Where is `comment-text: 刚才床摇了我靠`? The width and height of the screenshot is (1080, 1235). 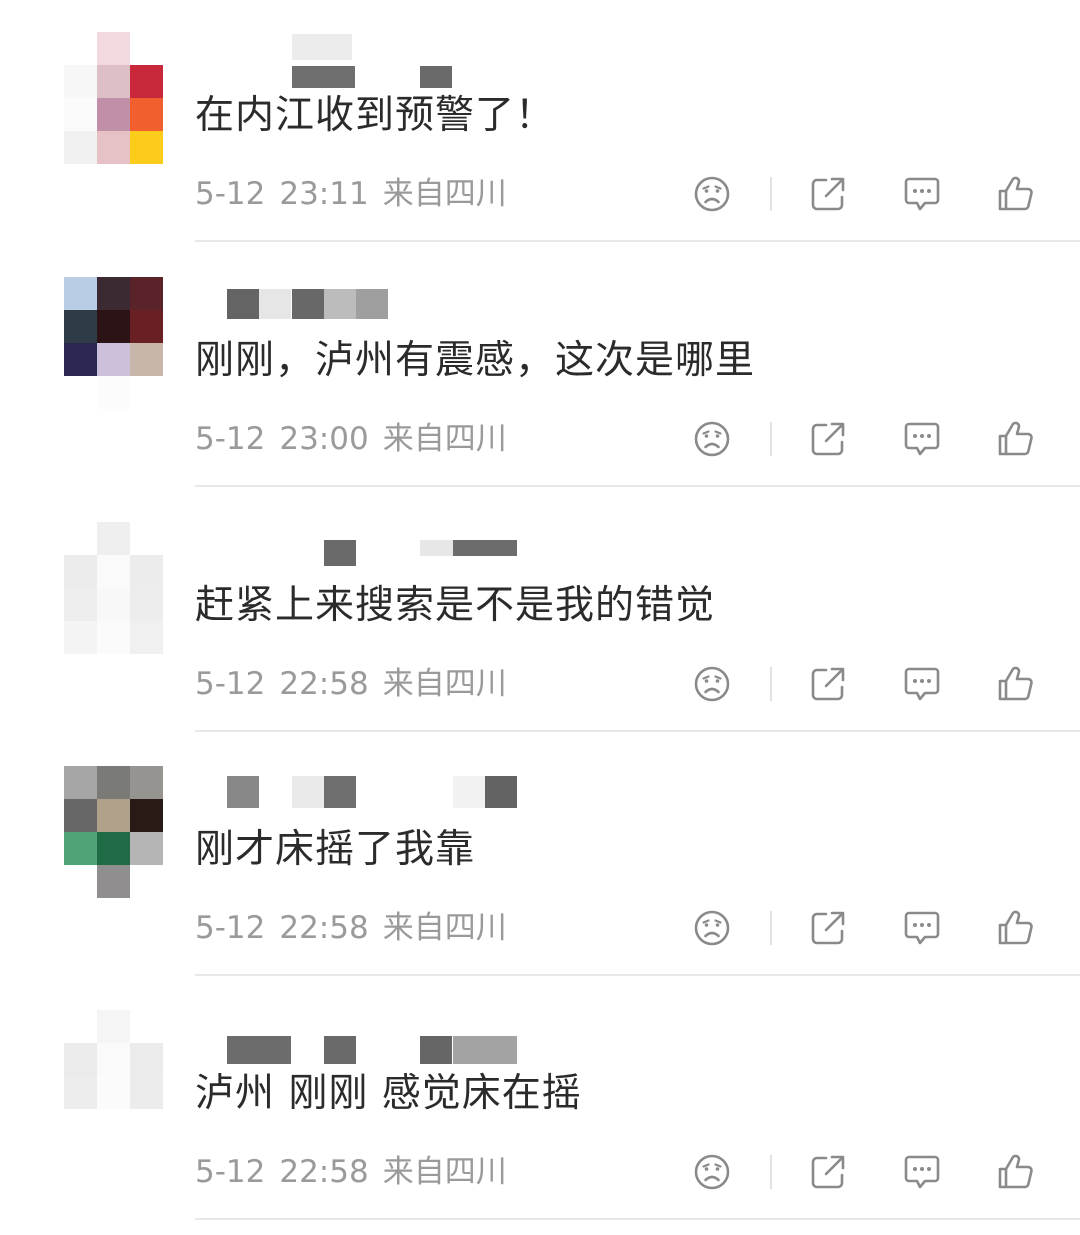
comment-text: 刚才床摇了我靠 is located at coordinates (335, 849).